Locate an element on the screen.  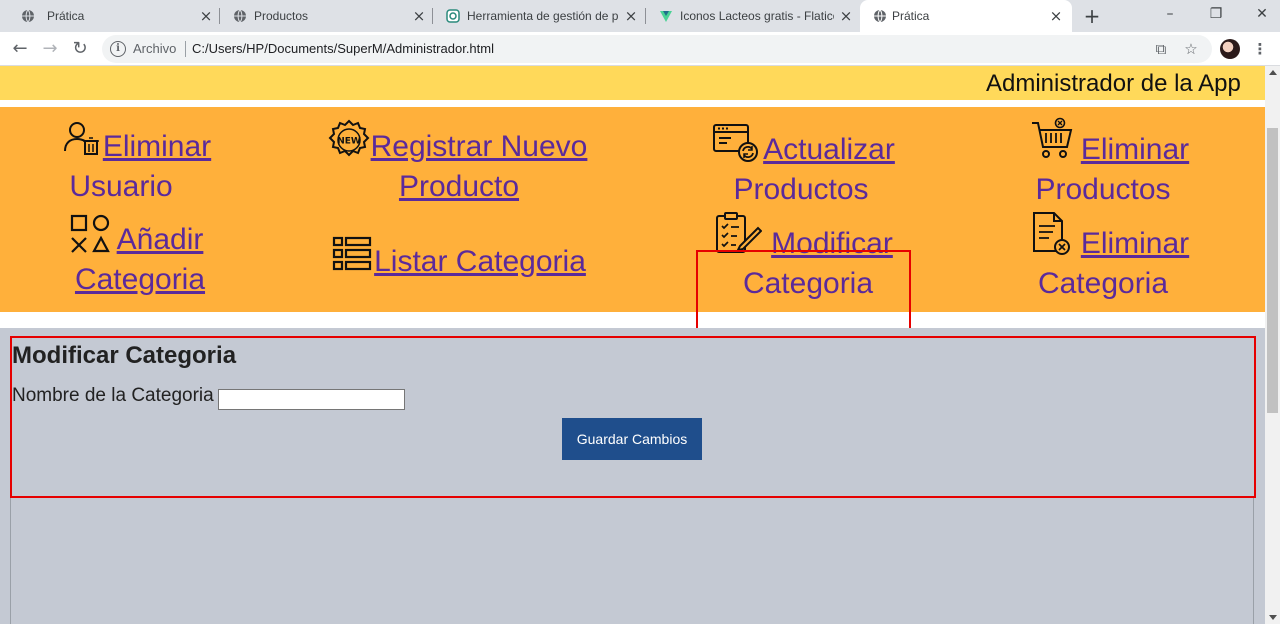
scroll-down-icon is located at coordinates (1273, 617).